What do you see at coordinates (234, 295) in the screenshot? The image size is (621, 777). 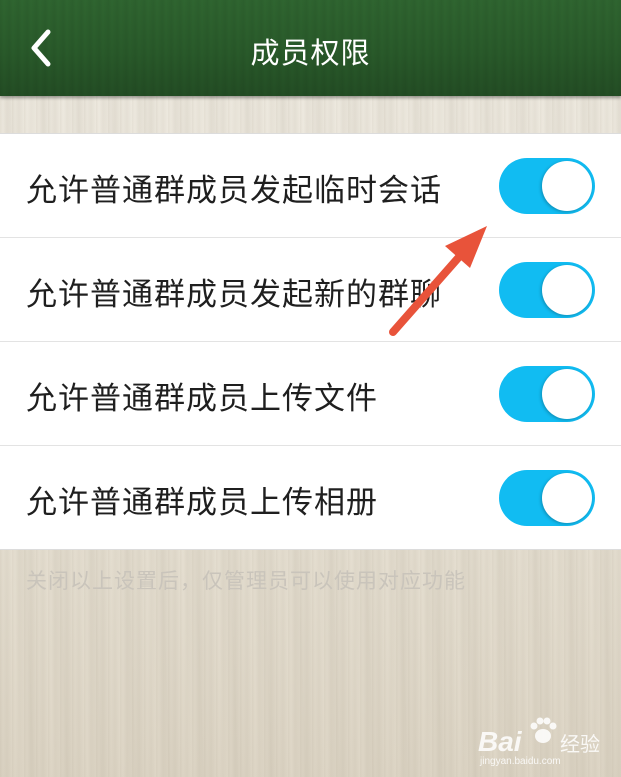 I see `setting-label: 允许普通群成员发起新的群聊` at bounding box center [234, 295].